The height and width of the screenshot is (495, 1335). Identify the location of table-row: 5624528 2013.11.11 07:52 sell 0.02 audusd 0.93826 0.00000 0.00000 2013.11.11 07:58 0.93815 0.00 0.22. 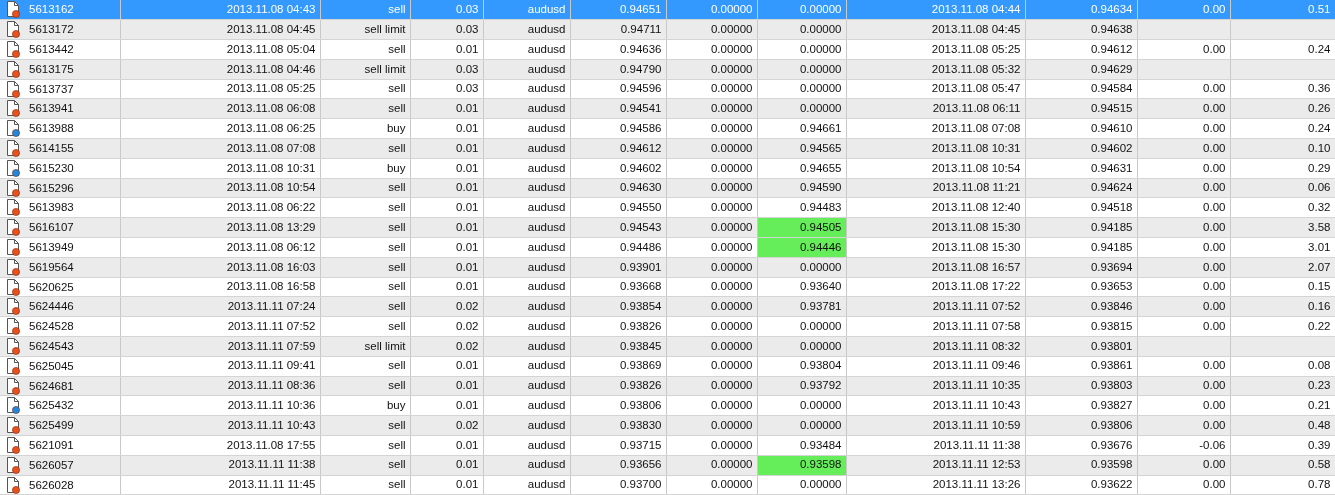
(667, 326).